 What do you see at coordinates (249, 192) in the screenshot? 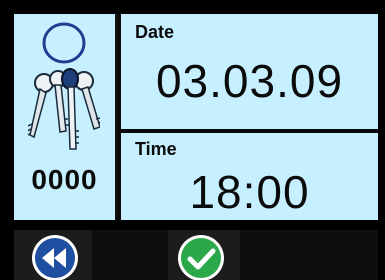
I see `time-value: 18:00` at bounding box center [249, 192].